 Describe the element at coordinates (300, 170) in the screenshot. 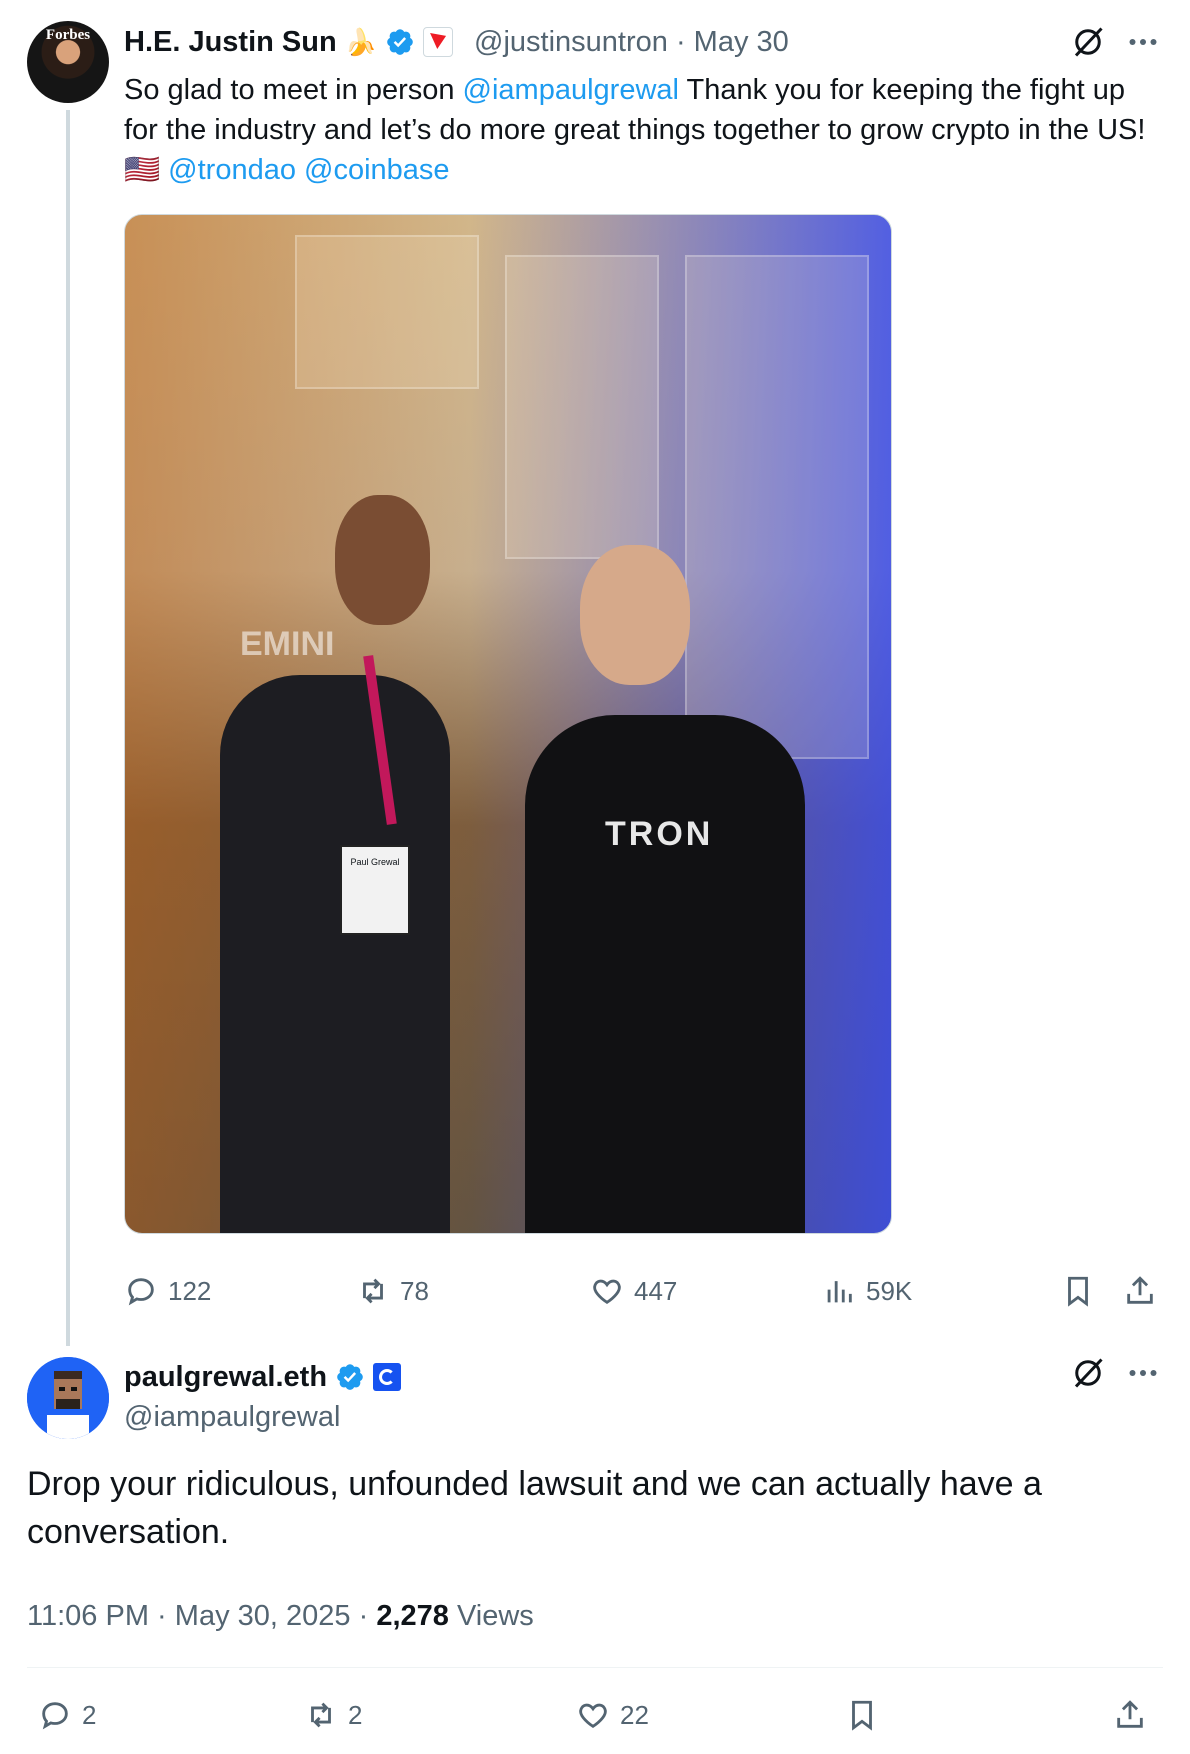

I see `text-segment` at that location.